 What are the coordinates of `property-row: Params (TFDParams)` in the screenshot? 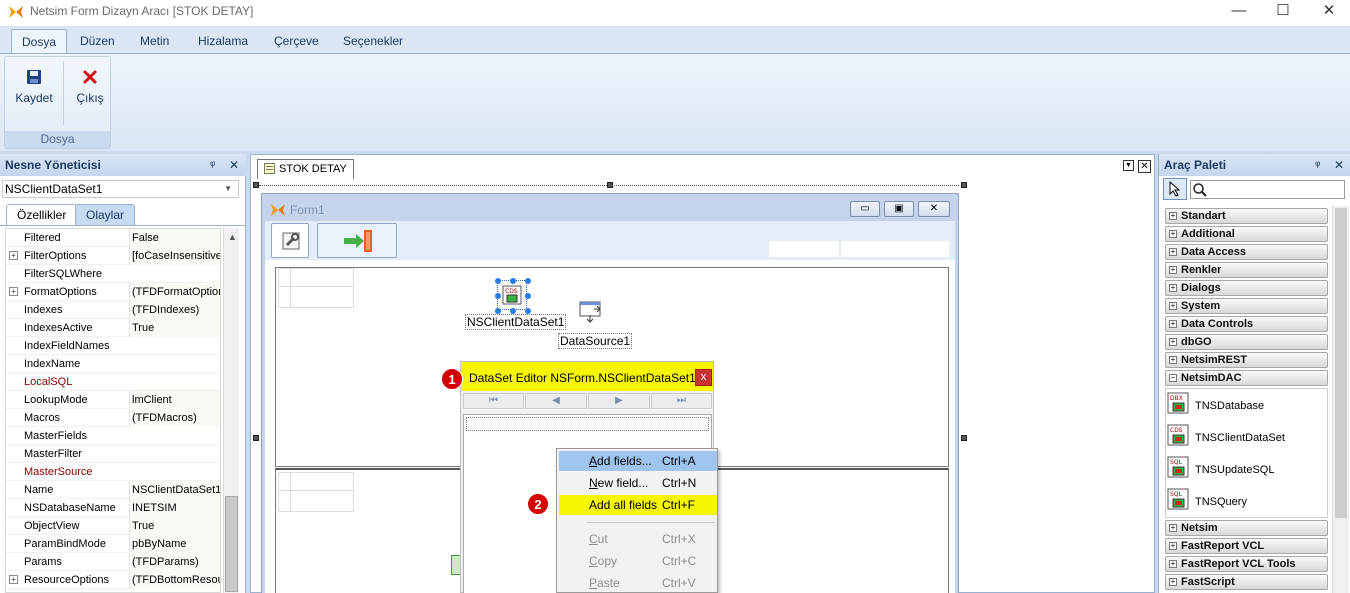 It's located at (113, 562).